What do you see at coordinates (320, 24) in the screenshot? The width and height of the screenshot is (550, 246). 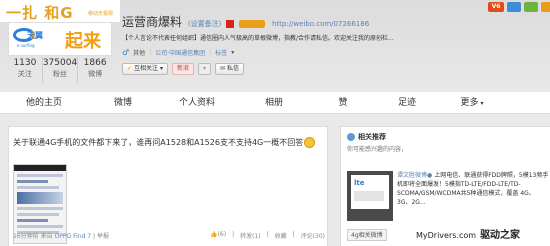 I see `profile-url: http://weibo.com/07266186` at bounding box center [320, 24].